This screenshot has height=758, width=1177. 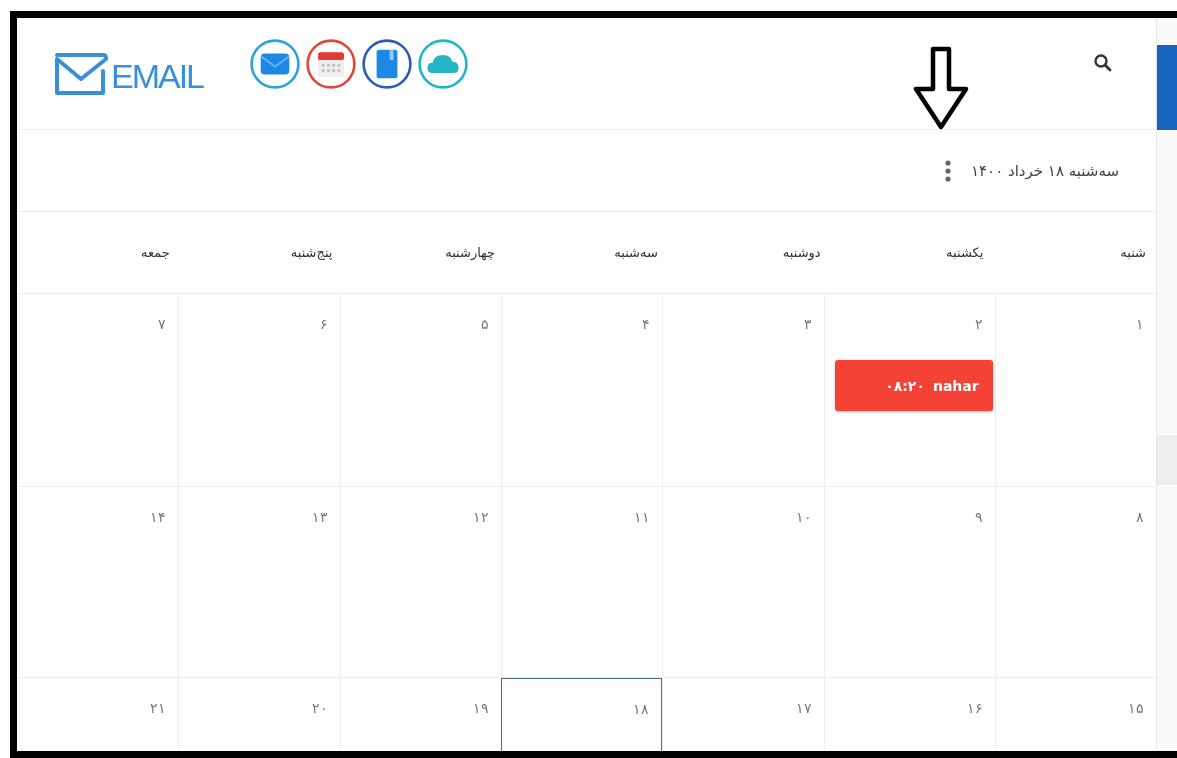 What do you see at coordinates (582, 714) in the screenshot?
I see `day-cell: ۱۸` at bounding box center [582, 714].